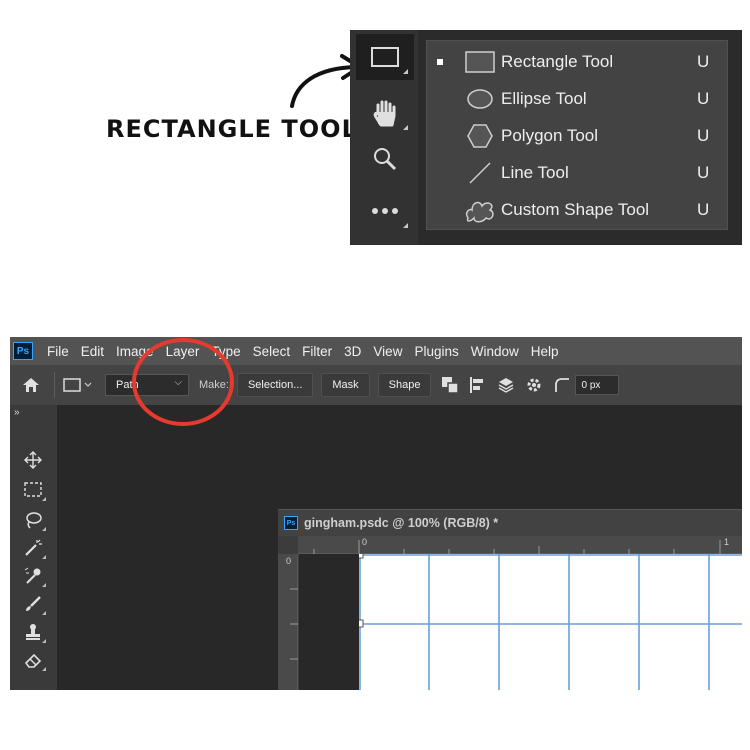 The image size is (750, 750). I want to click on move-icon, so click(33, 460).